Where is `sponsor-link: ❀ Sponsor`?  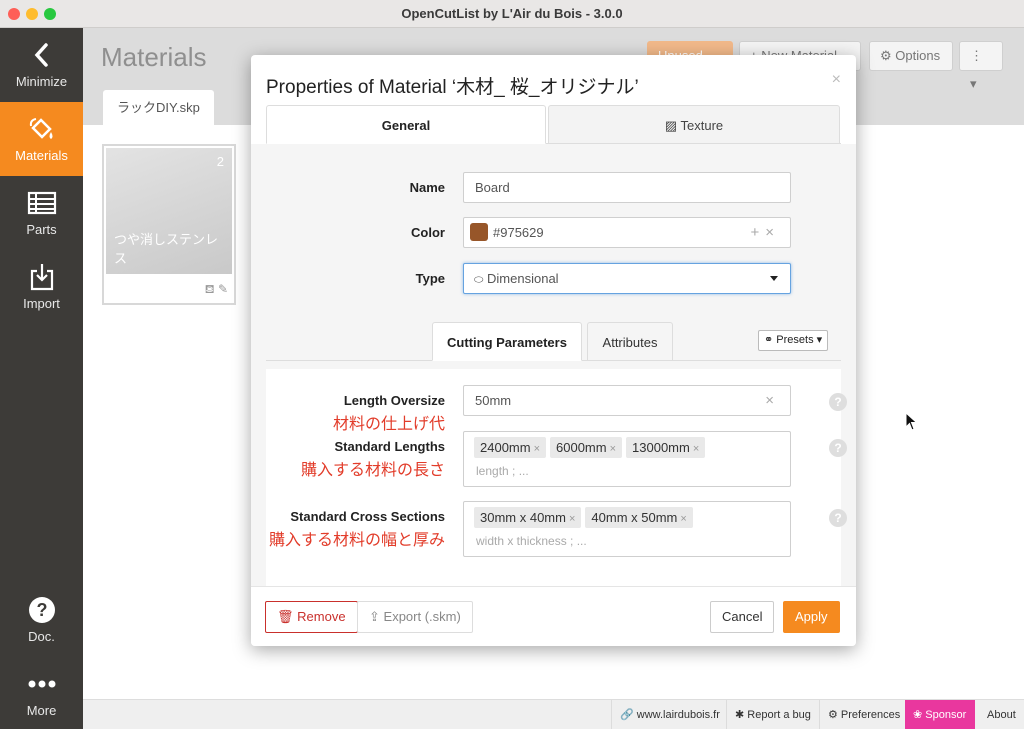 sponsor-link: ❀ Sponsor is located at coordinates (940, 714).